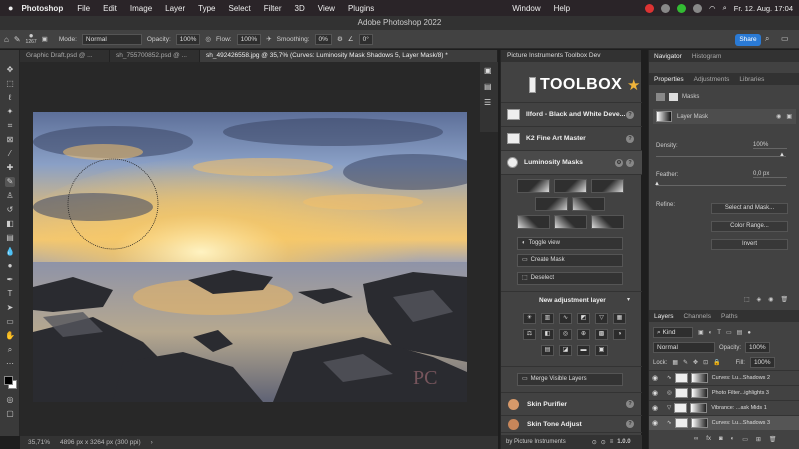 This screenshot has height=449, width=799. Describe the element at coordinates (31, 39) in the screenshot. I see `brush-preset-picker: ● 1267` at that location.